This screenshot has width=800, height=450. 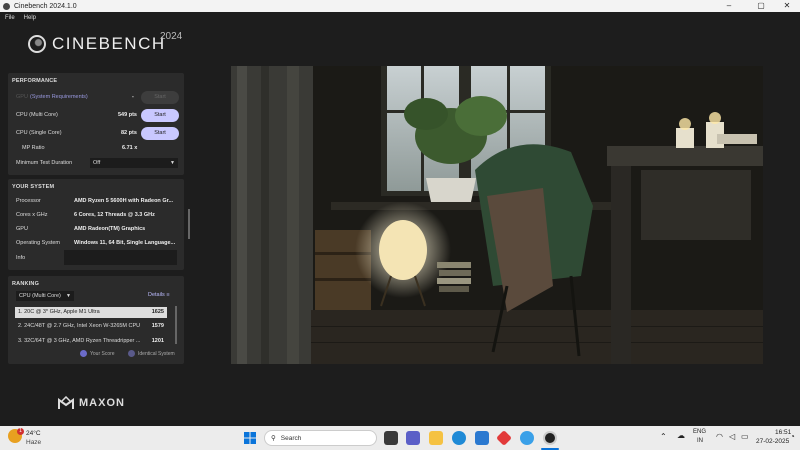 I want to click on cinebench-logo: CINEBENCH, so click(x=97, y=44).